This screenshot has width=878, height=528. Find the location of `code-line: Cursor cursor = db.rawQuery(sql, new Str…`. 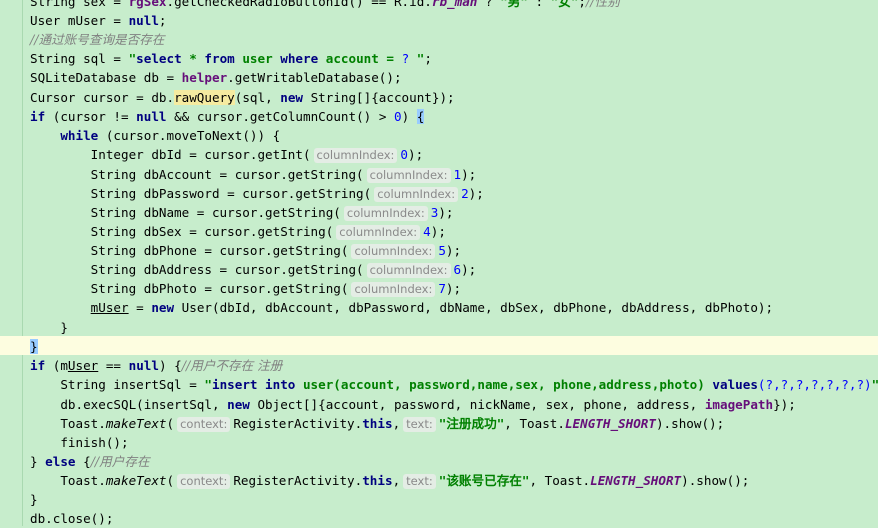

code-line: Cursor cursor = db.rawQuery(sql, new Str… is located at coordinates (242, 97).